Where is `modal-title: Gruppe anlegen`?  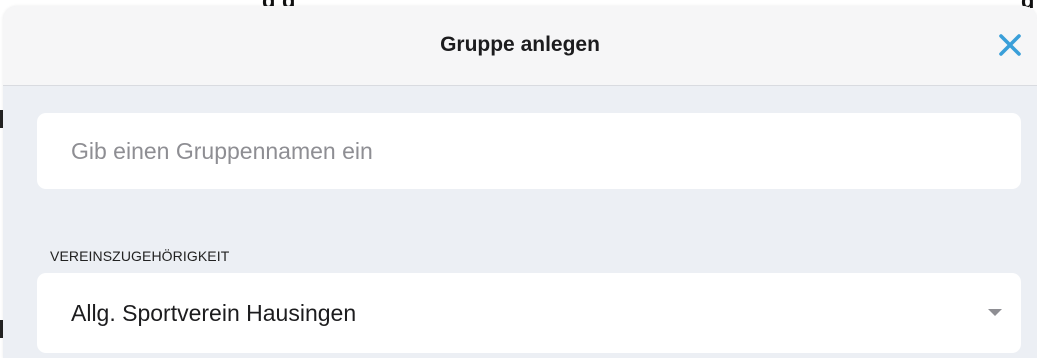
modal-title: Gruppe anlegen is located at coordinates (520, 44).